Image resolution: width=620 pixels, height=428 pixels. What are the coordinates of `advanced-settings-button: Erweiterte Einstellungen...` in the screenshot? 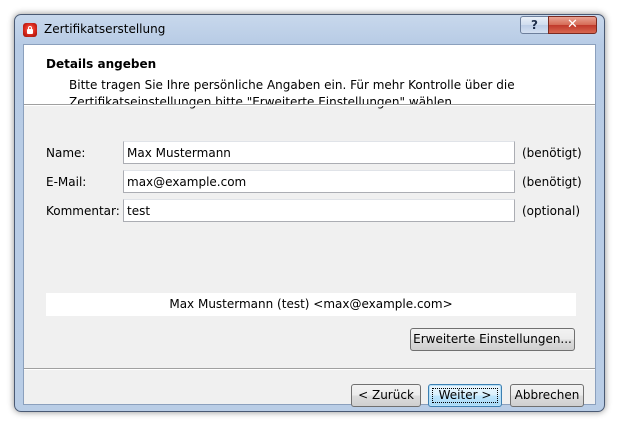 It's located at (492, 339).